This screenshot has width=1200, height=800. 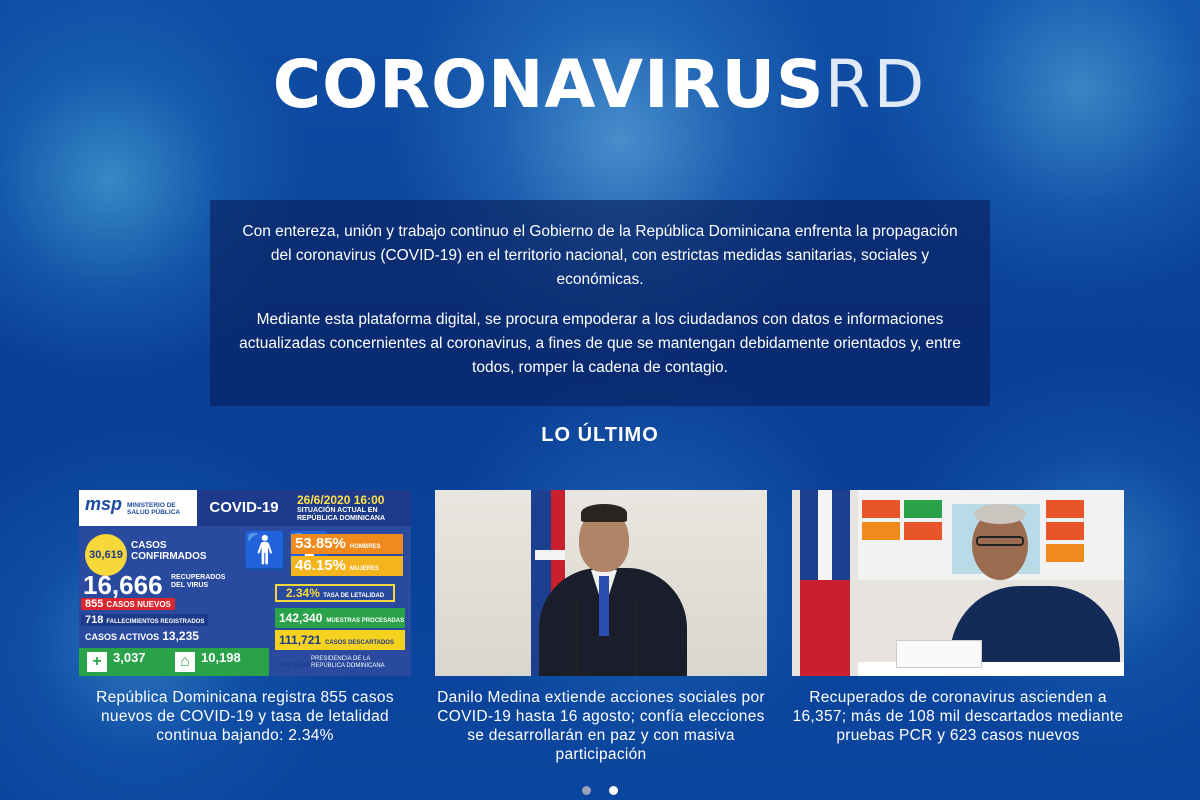 What do you see at coordinates (548, 84) in the screenshot?
I see `title-bold: CORONAVIRUS` at bounding box center [548, 84].